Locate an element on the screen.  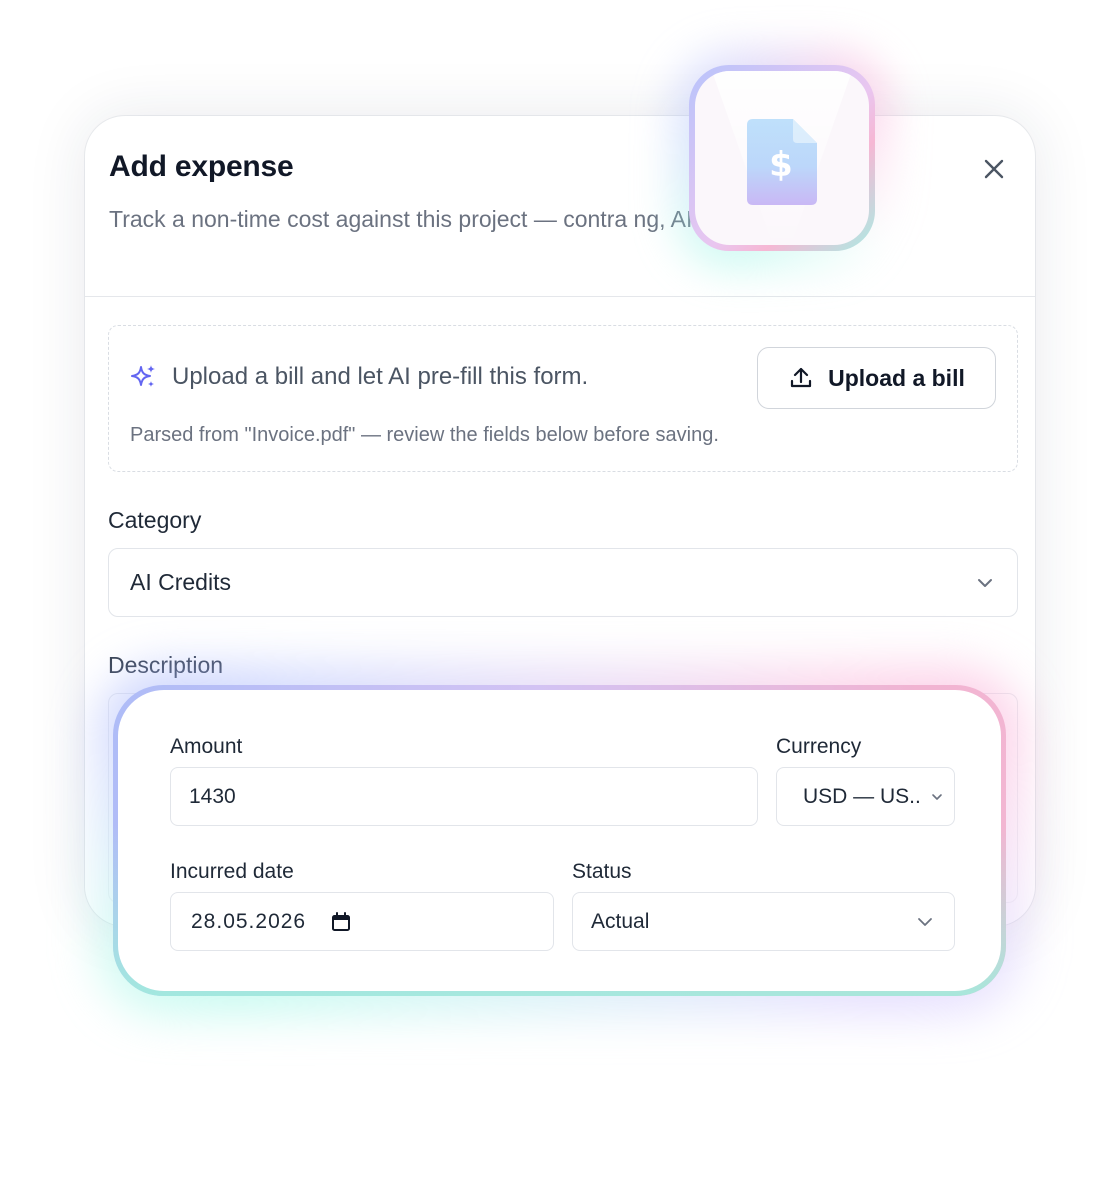
status-label: Status is located at coordinates (602, 871).